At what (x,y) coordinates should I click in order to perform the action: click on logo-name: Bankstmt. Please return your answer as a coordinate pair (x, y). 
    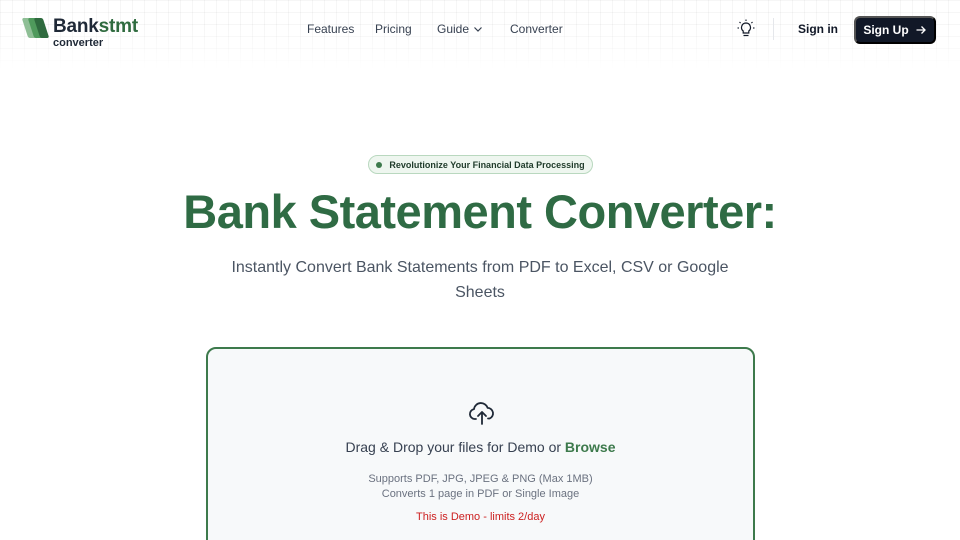
    Looking at the image, I should click on (95, 26).